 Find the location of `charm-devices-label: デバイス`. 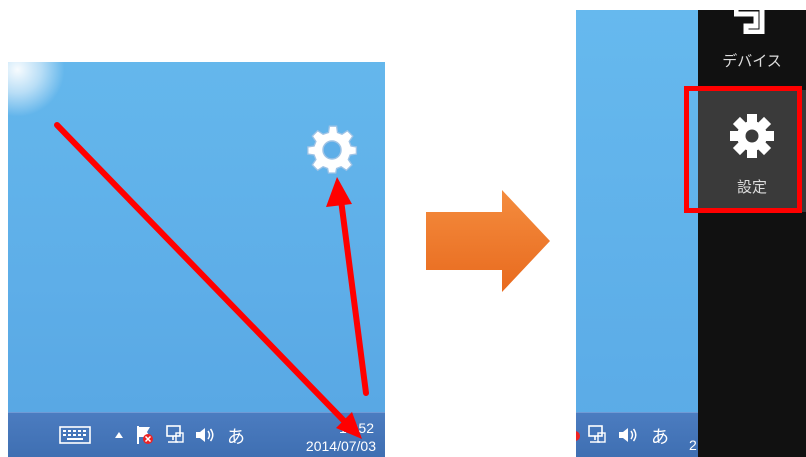

charm-devices-label: デバイス is located at coordinates (752, 61).